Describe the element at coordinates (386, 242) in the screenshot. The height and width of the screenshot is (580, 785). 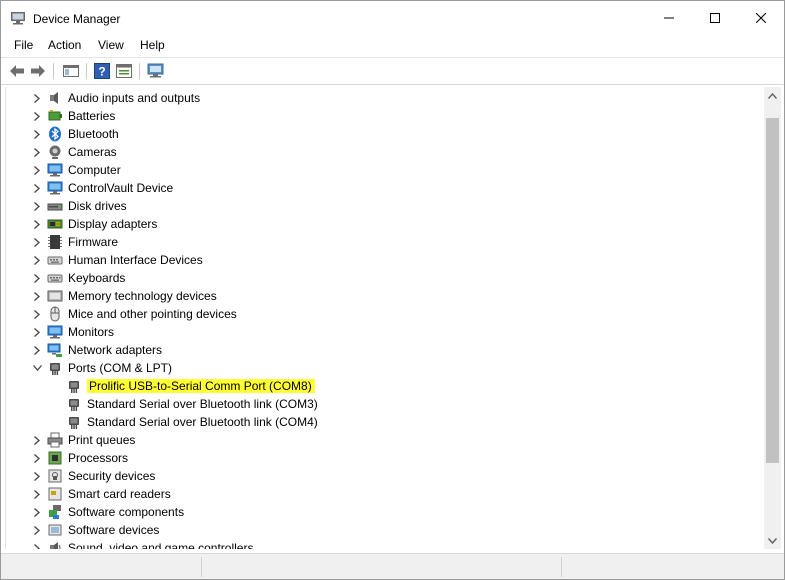
I see `device-category-firmware: Firmware` at that location.